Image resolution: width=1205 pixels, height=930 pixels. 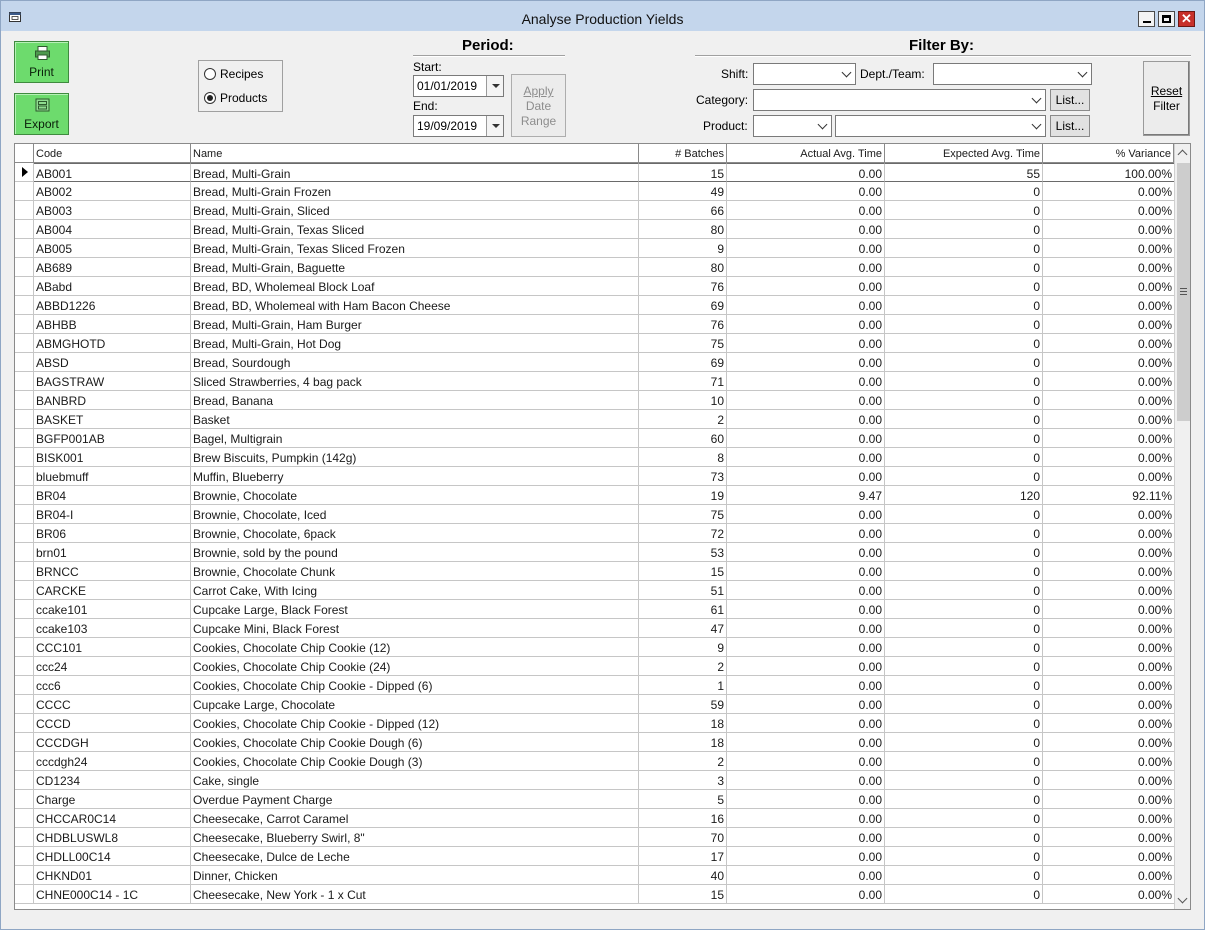 What do you see at coordinates (112, 837) in the screenshot?
I see `cell-code: CHDBLUSWL8` at bounding box center [112, 837].